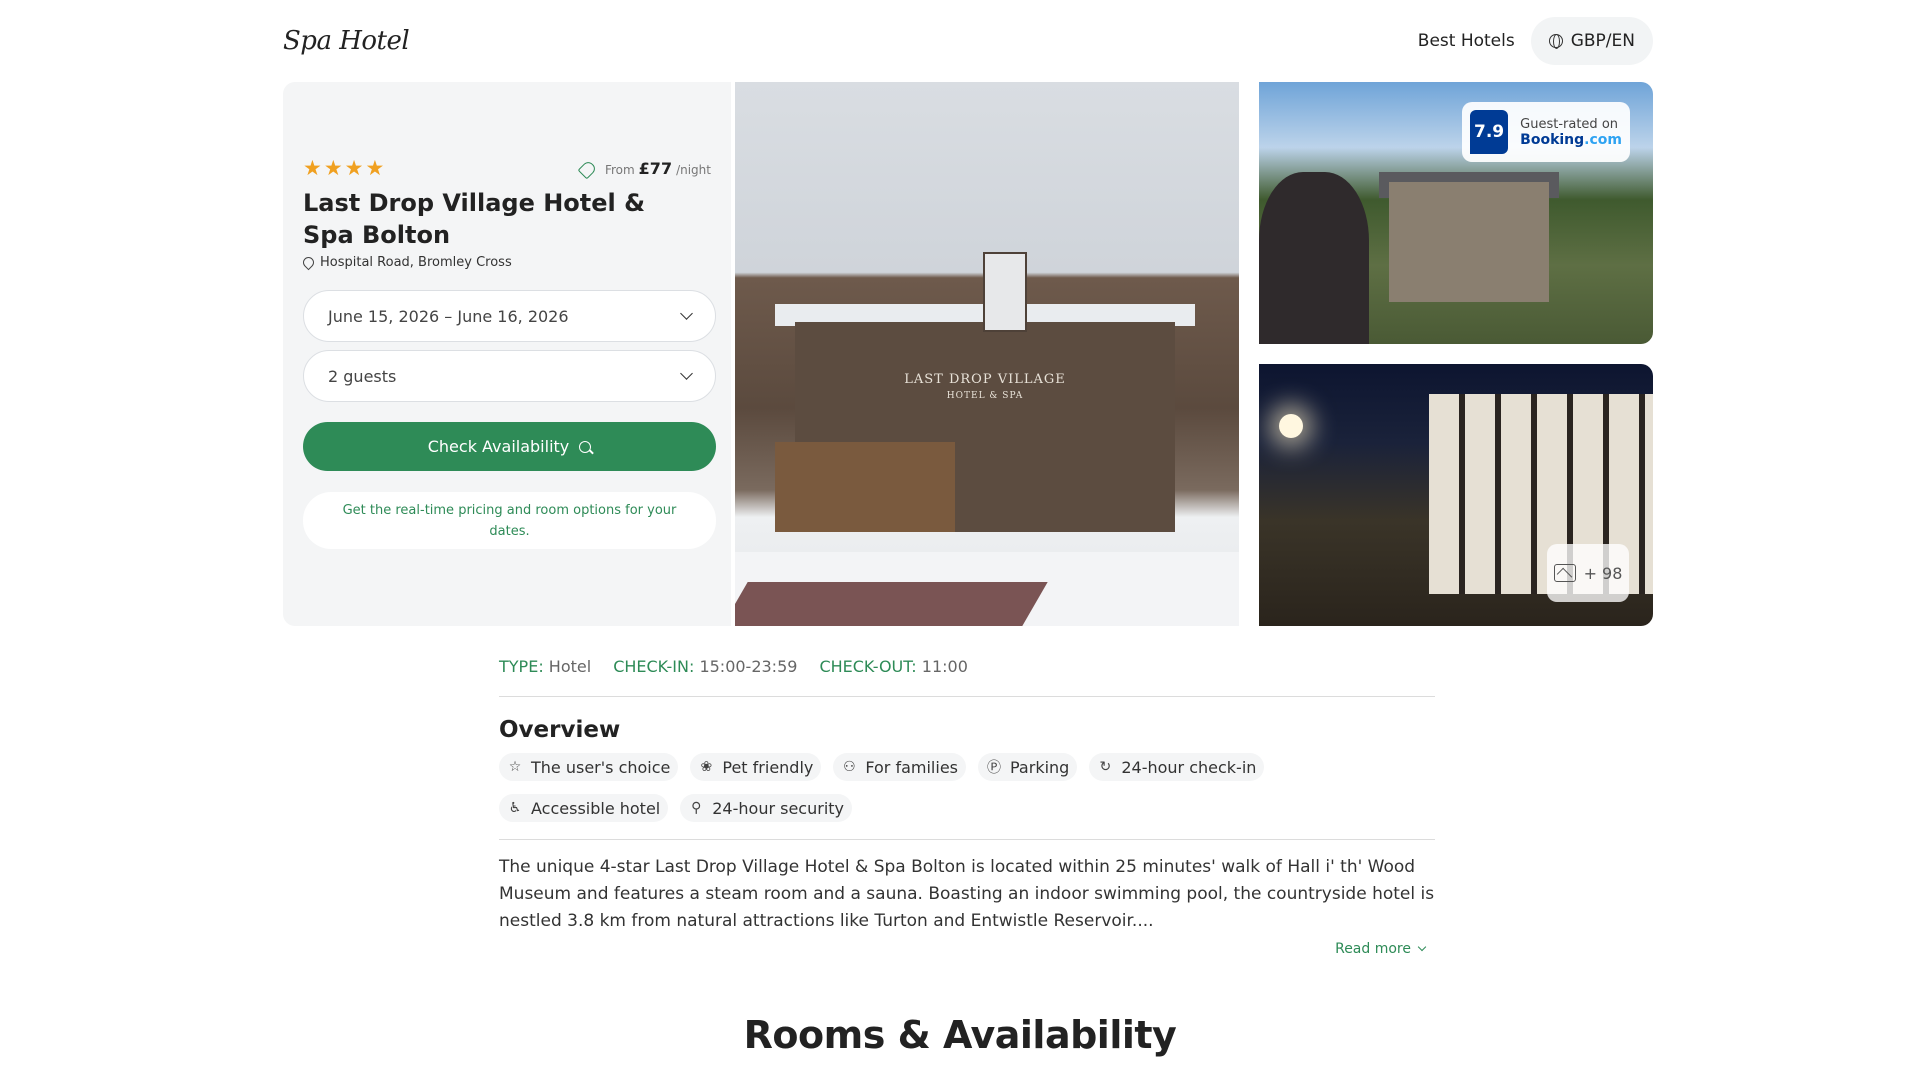 The image size is (1920, 1080). Describe the element at coordinates (849, 767) in the screenshot. I see `family-icon: ⚇` at that location.